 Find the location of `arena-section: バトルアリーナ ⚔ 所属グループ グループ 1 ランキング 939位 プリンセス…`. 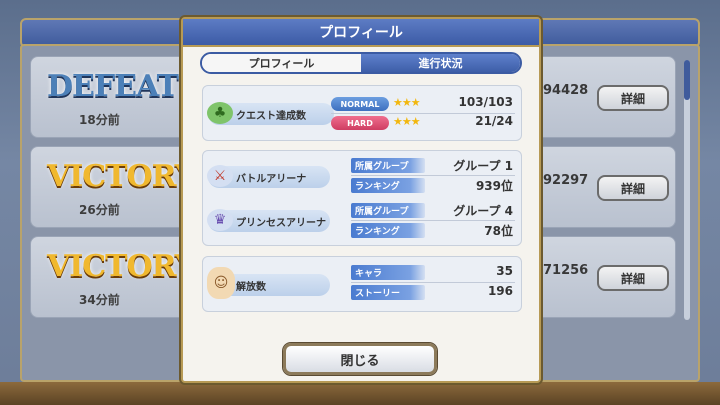

arena-section: バトルアリーナ ⚔ 所属グループ グループ 1 ランキング 939位 プリンセス… is located at coordinates (362, 198).